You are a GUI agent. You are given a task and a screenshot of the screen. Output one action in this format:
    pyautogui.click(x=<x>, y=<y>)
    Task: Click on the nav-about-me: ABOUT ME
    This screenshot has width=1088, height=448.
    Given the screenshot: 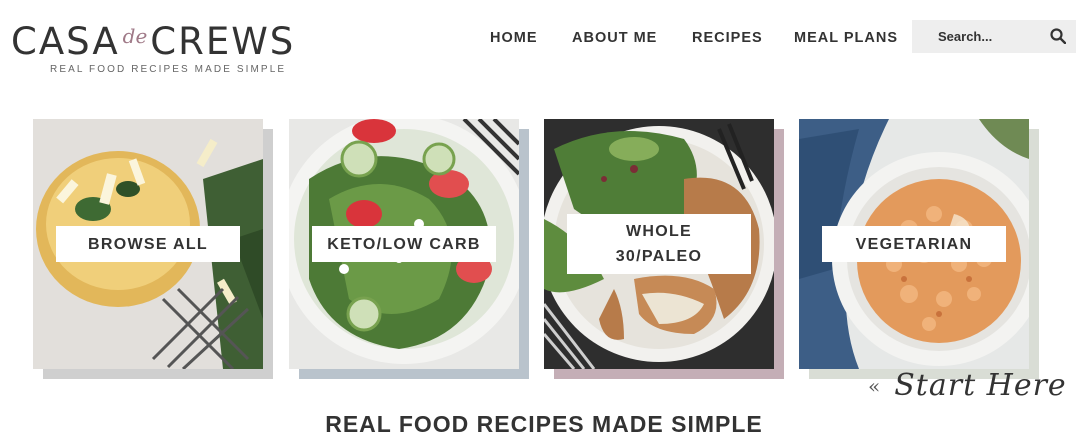 What is the action you would take?
    pyautogui.click(x=614, y=38)
    